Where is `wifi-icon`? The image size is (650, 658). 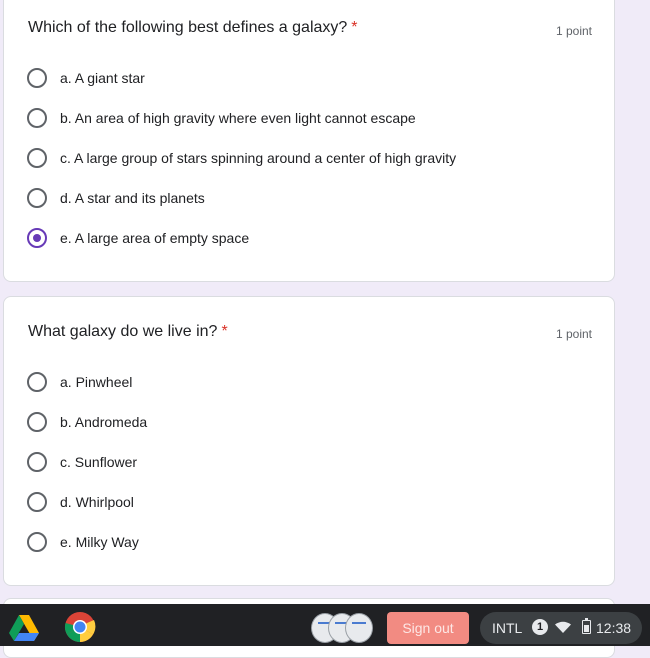 wifi-icon is located at coordinates (563, 627).